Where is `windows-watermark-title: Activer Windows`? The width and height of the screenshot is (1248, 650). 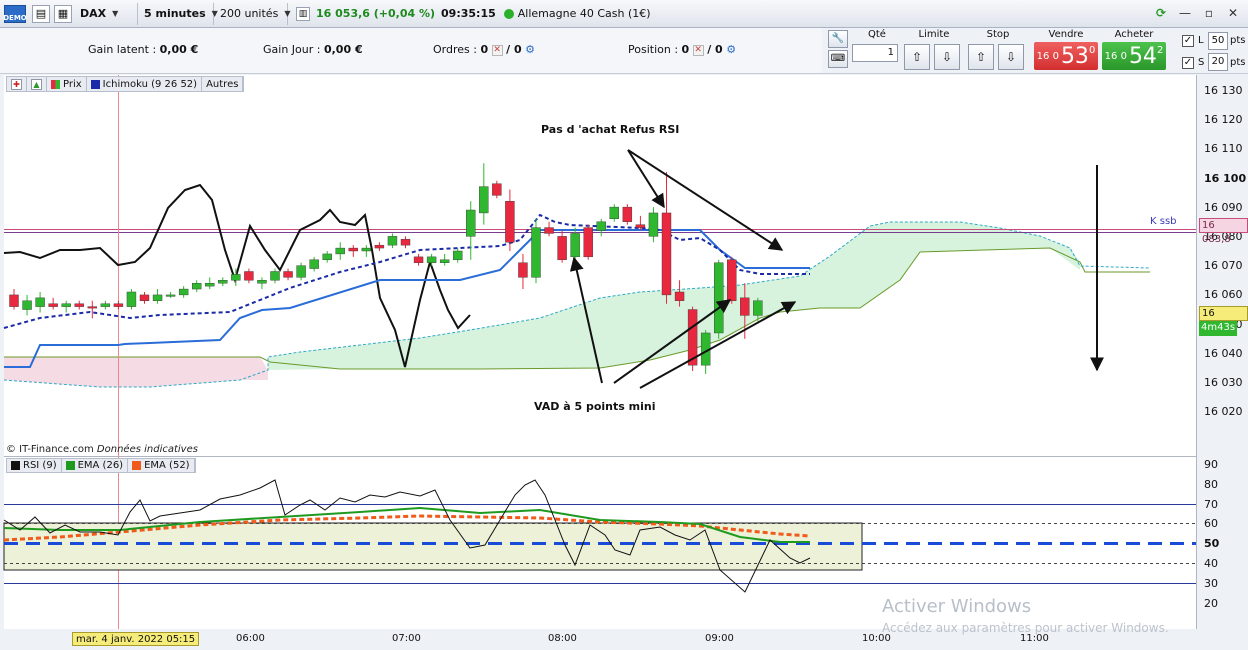 windows-watermark-title: Activer Windows is located at coordinates (957, 606).